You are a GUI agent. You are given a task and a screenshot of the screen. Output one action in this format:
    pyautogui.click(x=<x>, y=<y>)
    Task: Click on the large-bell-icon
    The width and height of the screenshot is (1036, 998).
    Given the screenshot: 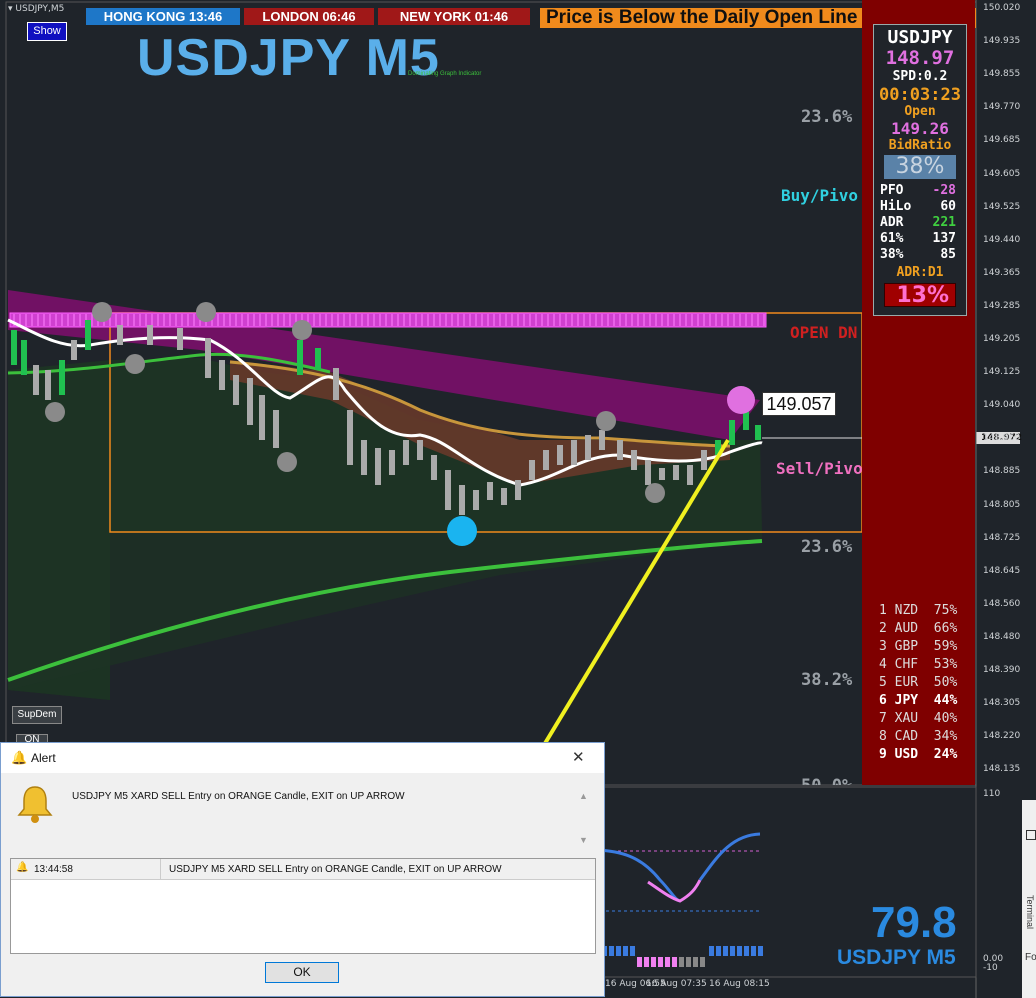 What is the action you would take?
    pyautogui.click(x=35, y=806)
    